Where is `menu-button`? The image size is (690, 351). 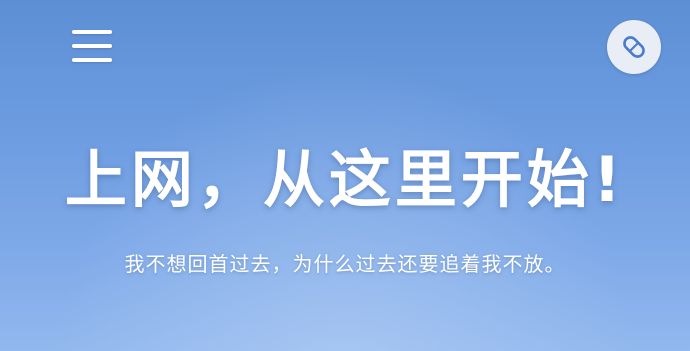
menu-button is located at coordinates (92, 46).